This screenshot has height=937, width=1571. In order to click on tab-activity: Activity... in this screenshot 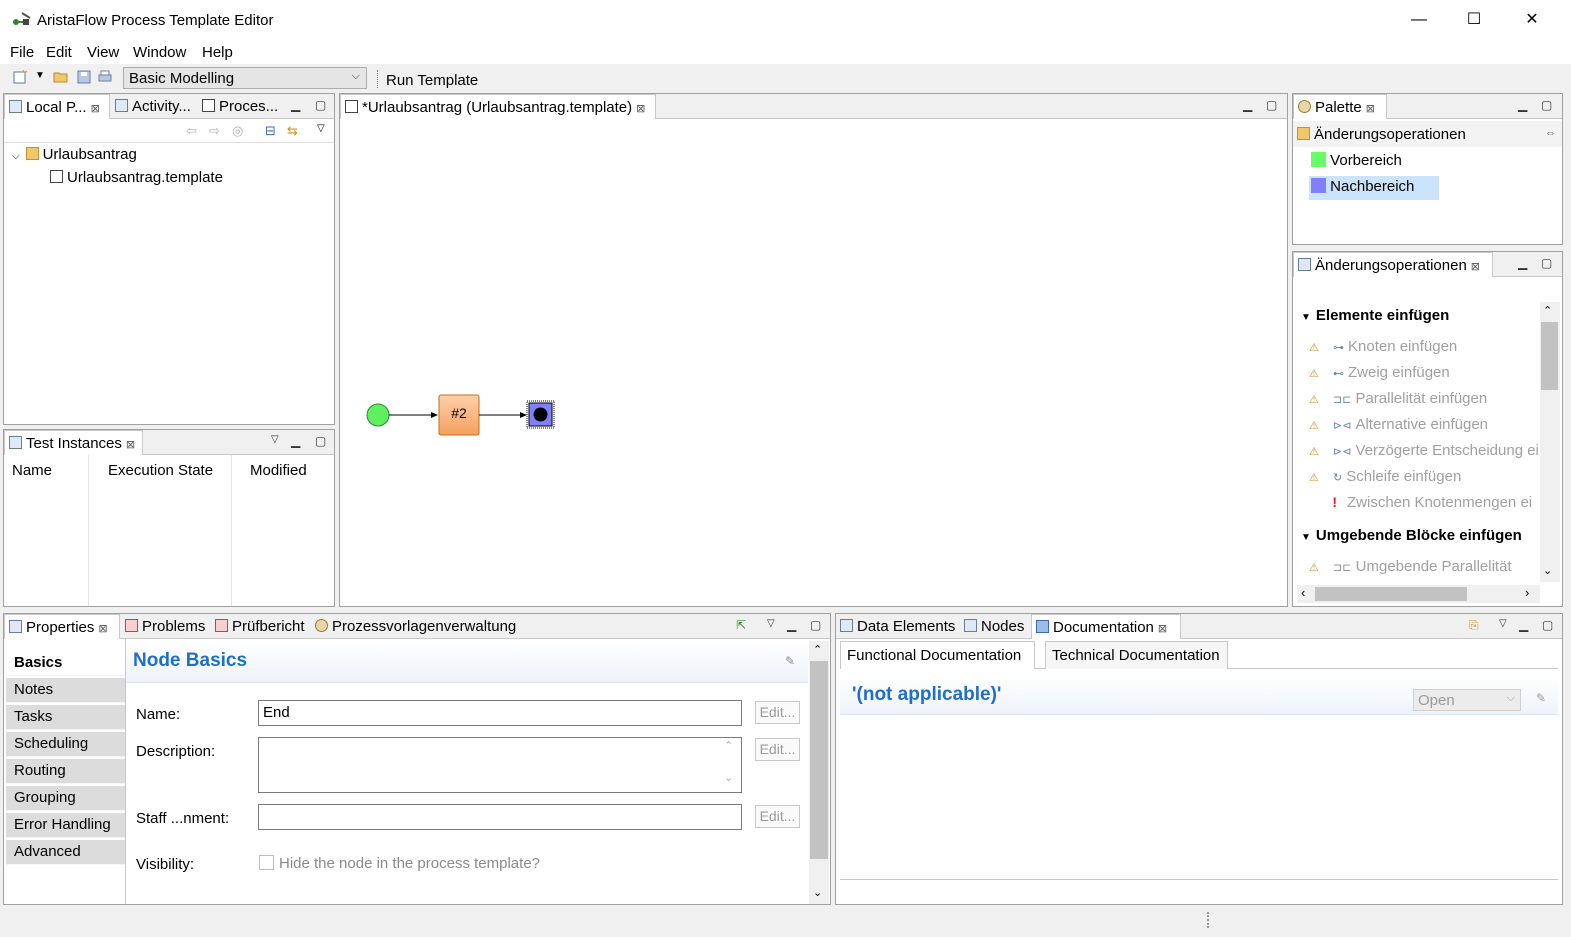, I will do `click(154, 106)`.